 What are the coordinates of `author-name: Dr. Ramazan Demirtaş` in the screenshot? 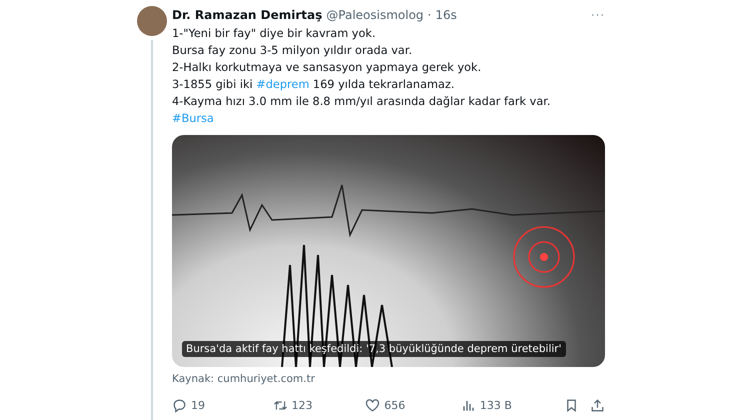 It's located at (247, 15).